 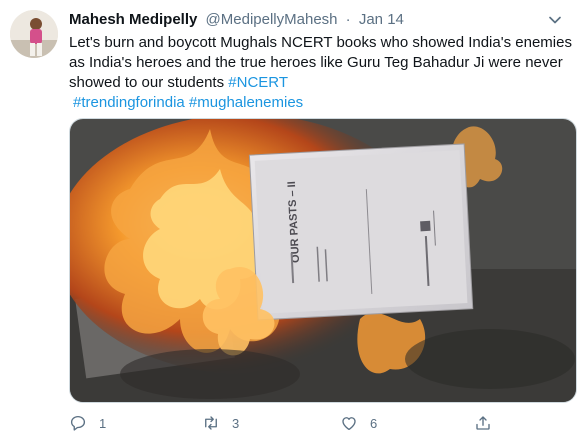 I want to click on tweet-date: Jan 14, so click(x=381, y=19).